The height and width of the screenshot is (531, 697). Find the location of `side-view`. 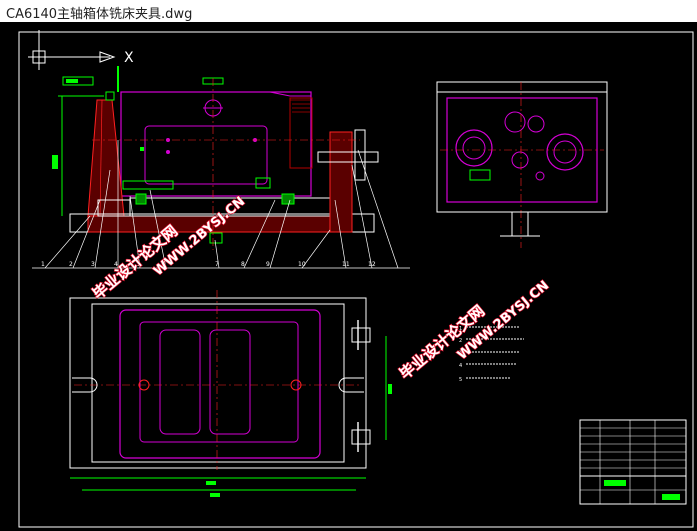

side-view is located at coordinates (522, 164).